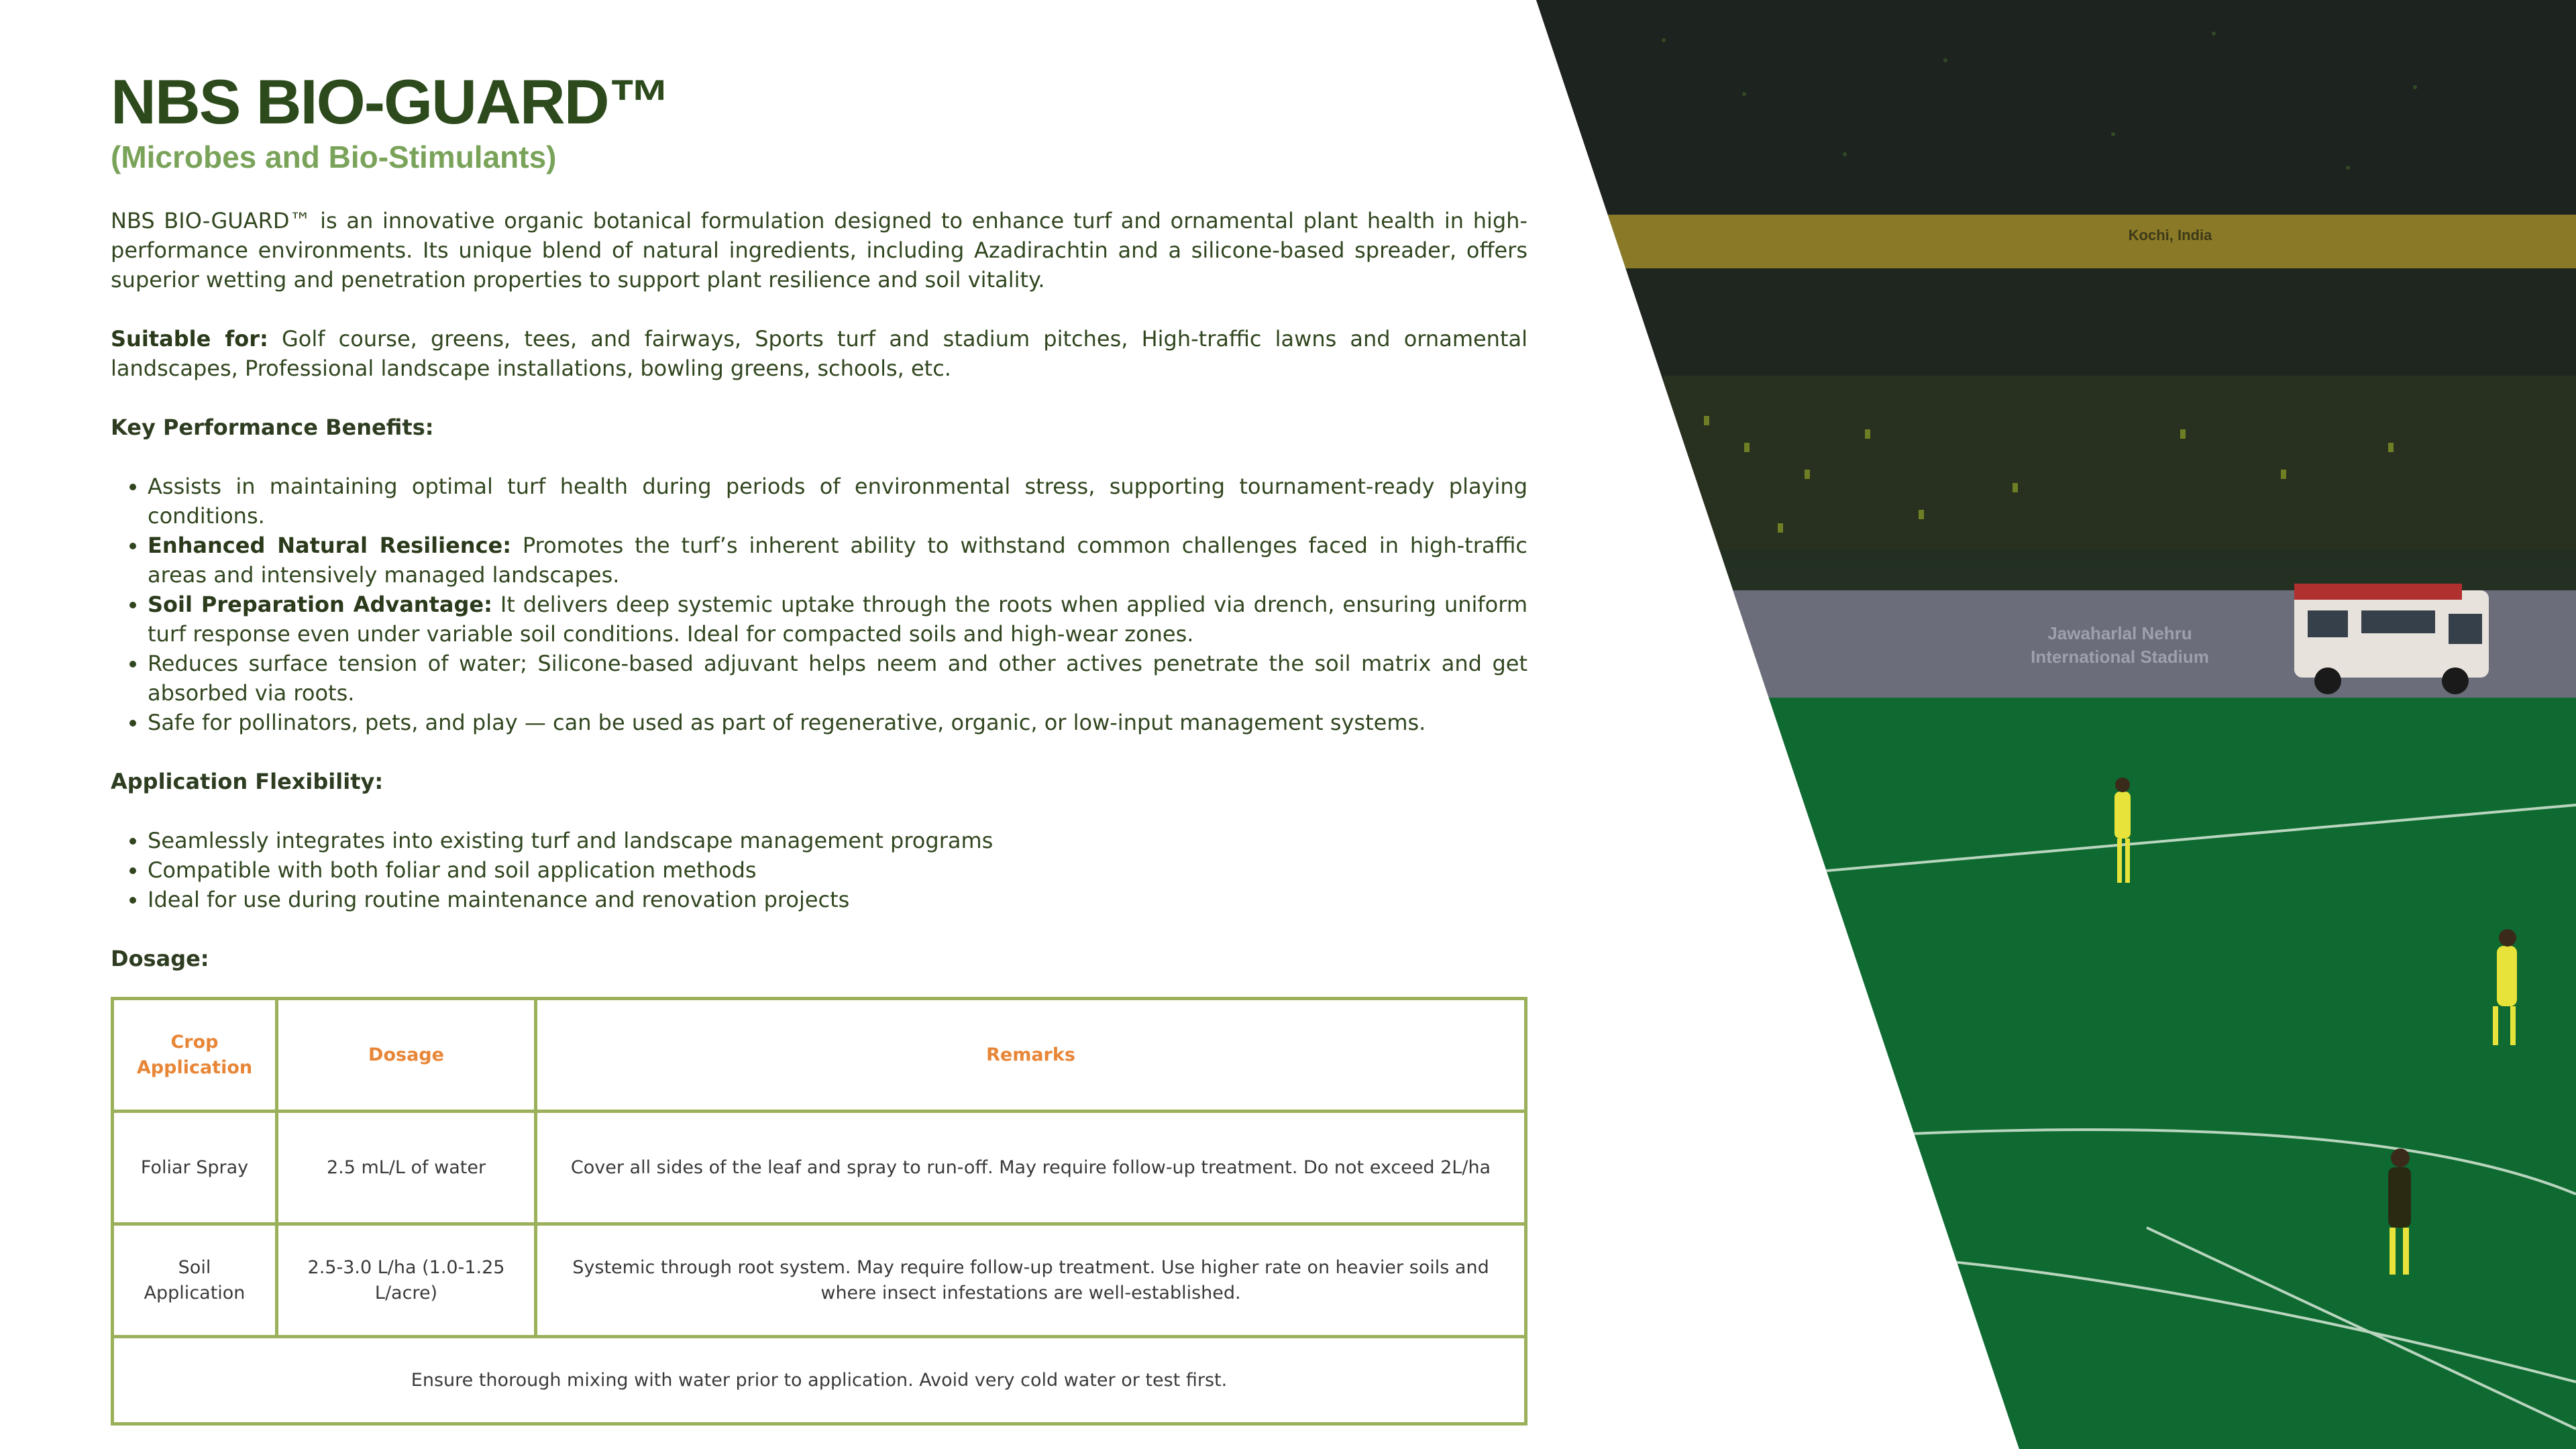 The image size is (2576, 1449). Describe the element at coordinates (391, 101) in the screenshot. I see `product-title: NBS BIO-GUARD™` at that location.